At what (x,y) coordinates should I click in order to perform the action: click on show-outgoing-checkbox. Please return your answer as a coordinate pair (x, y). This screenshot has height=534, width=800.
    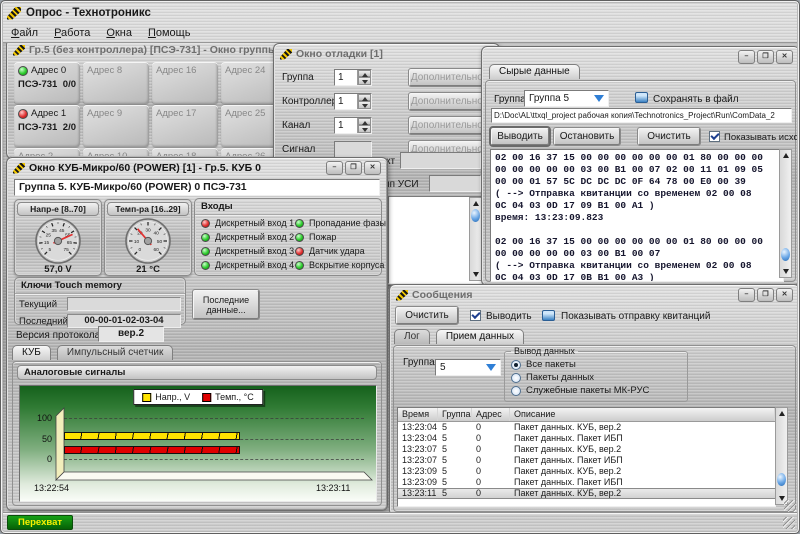
    Looking at the image, I should click on (714, 136).